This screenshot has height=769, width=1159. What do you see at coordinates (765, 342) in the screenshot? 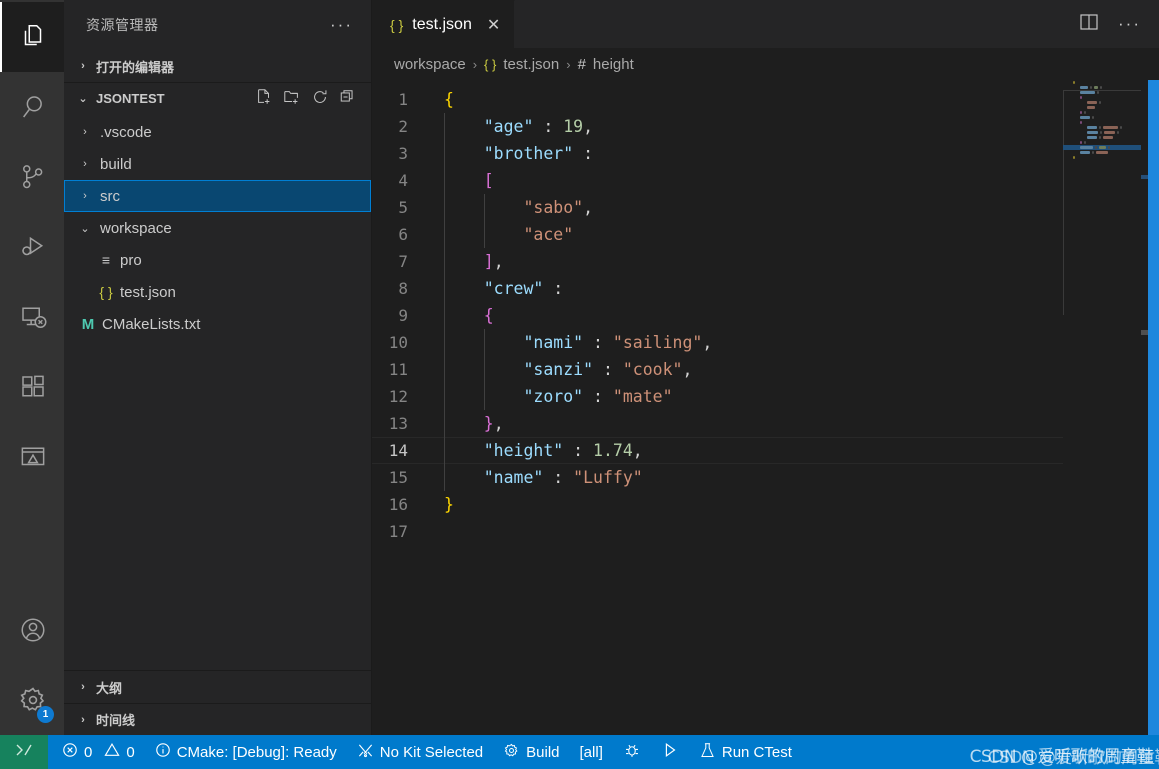
I see `code-line-10: 10 "nami" : "sailing",` at bounding box center [765, 342].